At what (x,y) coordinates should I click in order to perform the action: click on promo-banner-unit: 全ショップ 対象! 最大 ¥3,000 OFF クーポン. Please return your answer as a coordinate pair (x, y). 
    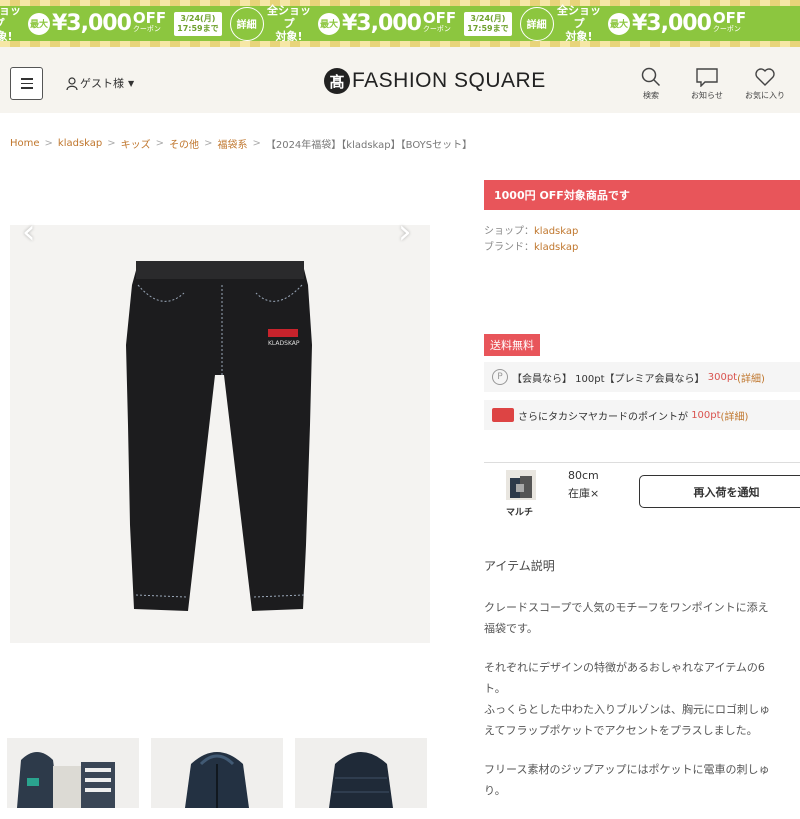
    Looking at the image, I should click on (649, 23).